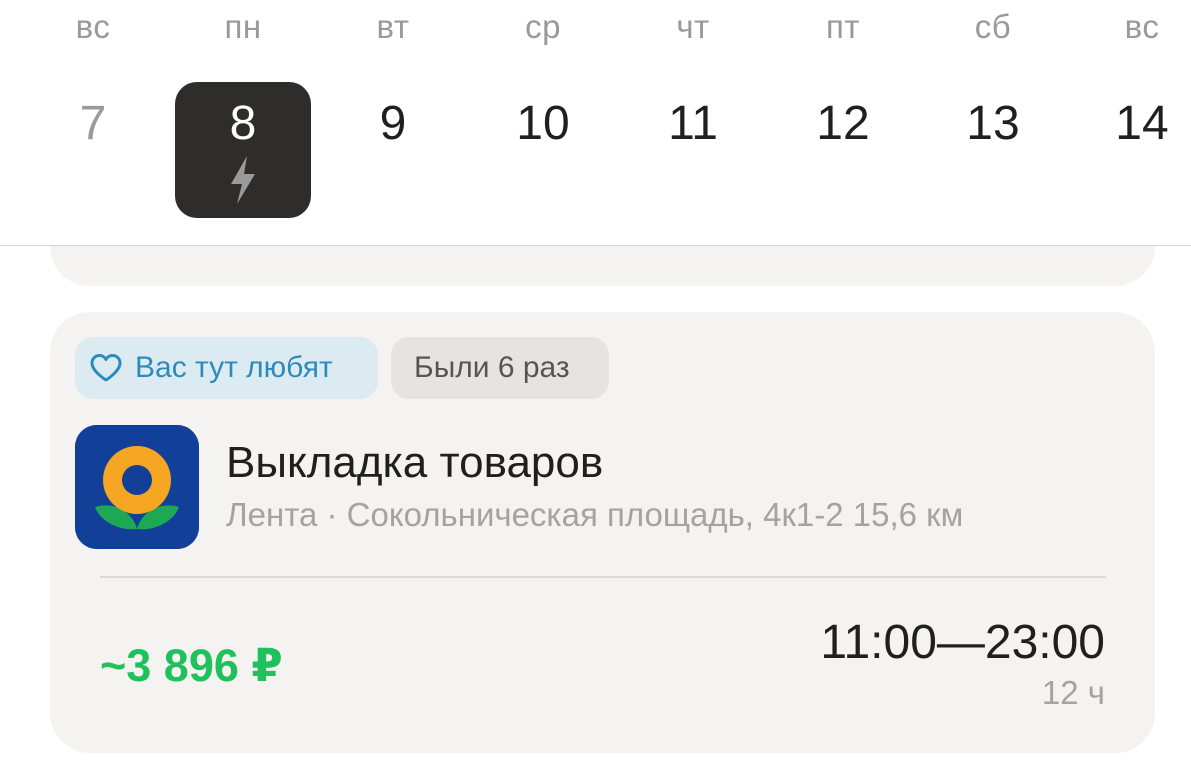 This screenshot has height=767, width=1191. I want to click on date-number: 14, so click(1142, 123).